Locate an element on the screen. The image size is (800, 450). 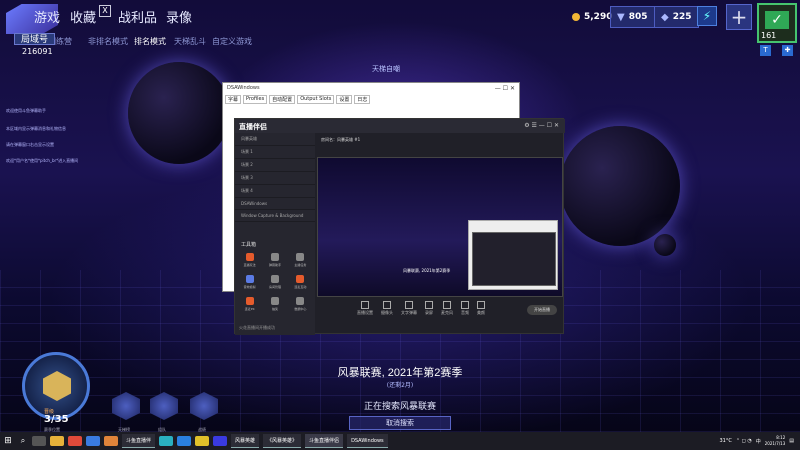
gems-currency: ▼ 805 is located at coordinates (632, 17).